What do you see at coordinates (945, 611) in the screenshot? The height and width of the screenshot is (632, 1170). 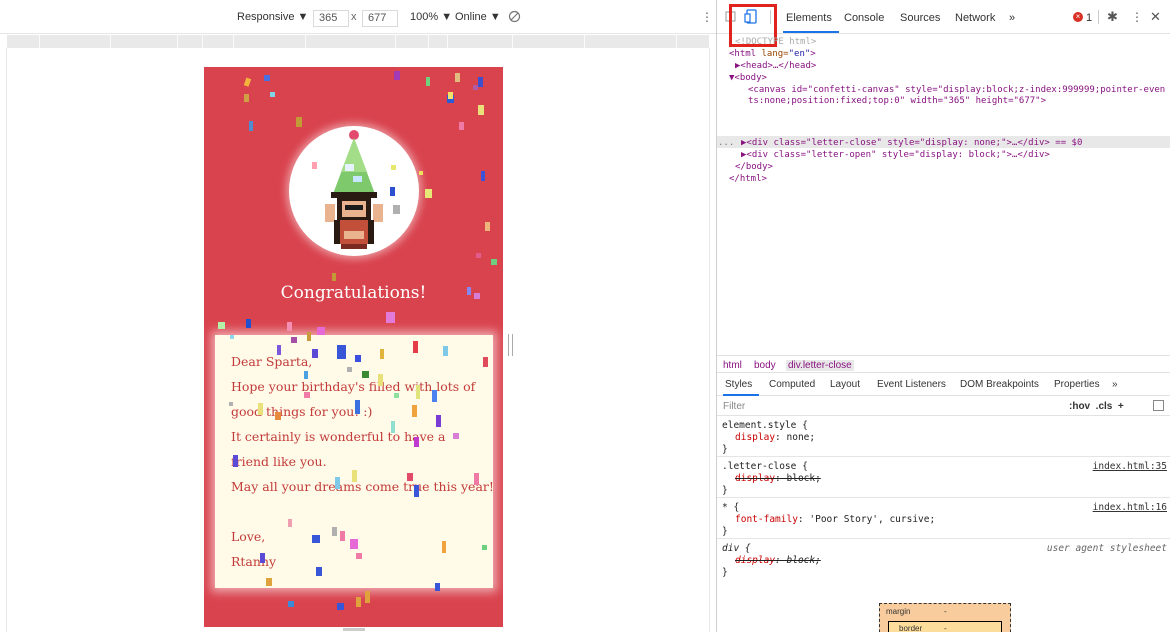 I see `box-model-margin-value: -` at bounding box center [945, 611].